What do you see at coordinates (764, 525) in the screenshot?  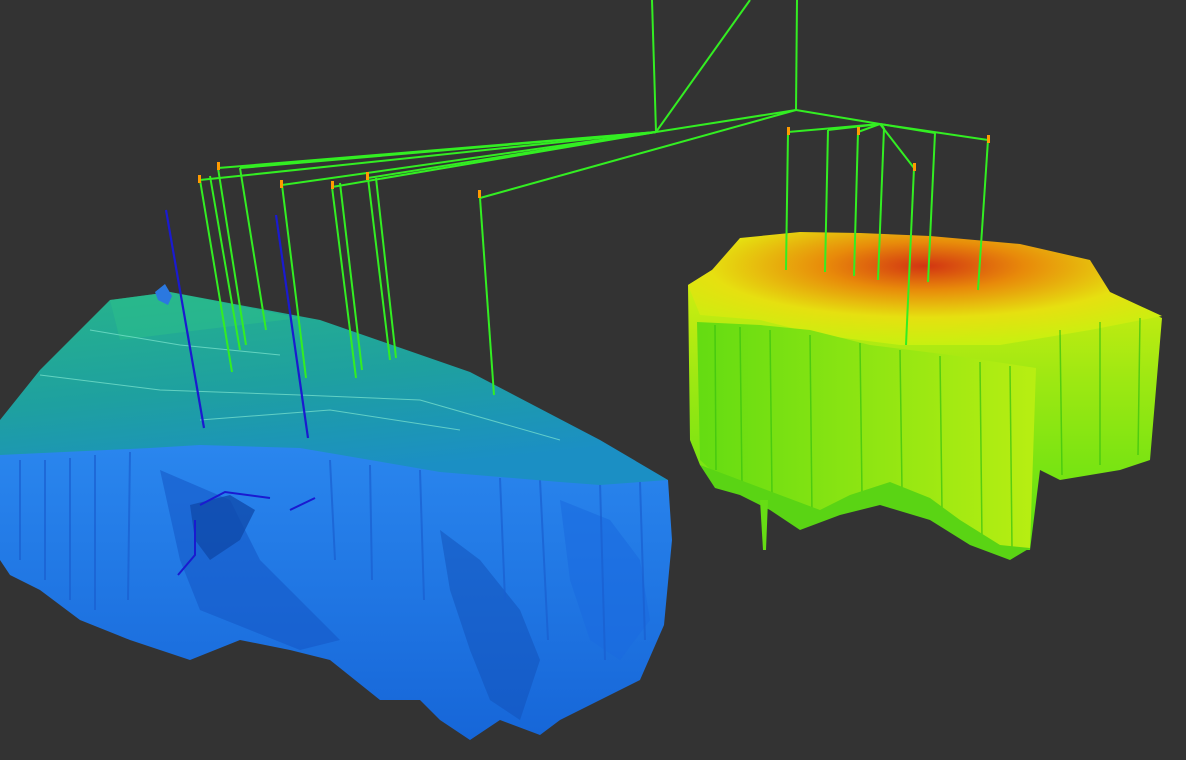 I see `right-block-drip` at bounding box center [764, 525].